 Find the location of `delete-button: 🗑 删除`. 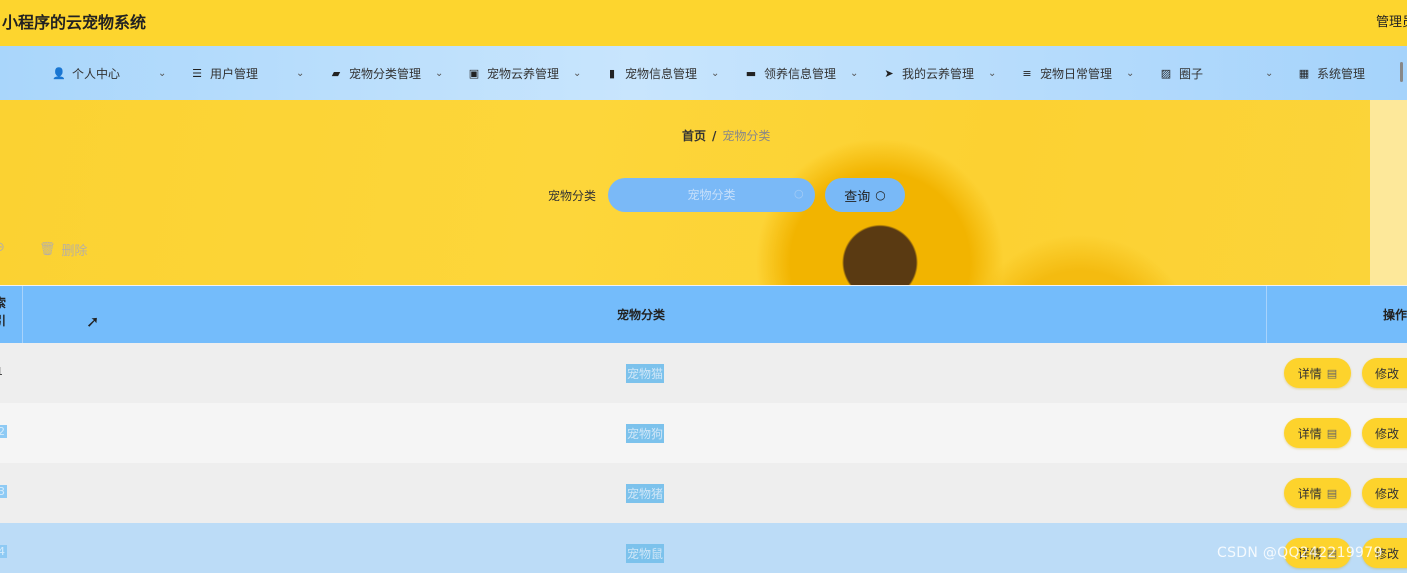

delete-button: 🗑 删除 is located at coordinates (63, 249).